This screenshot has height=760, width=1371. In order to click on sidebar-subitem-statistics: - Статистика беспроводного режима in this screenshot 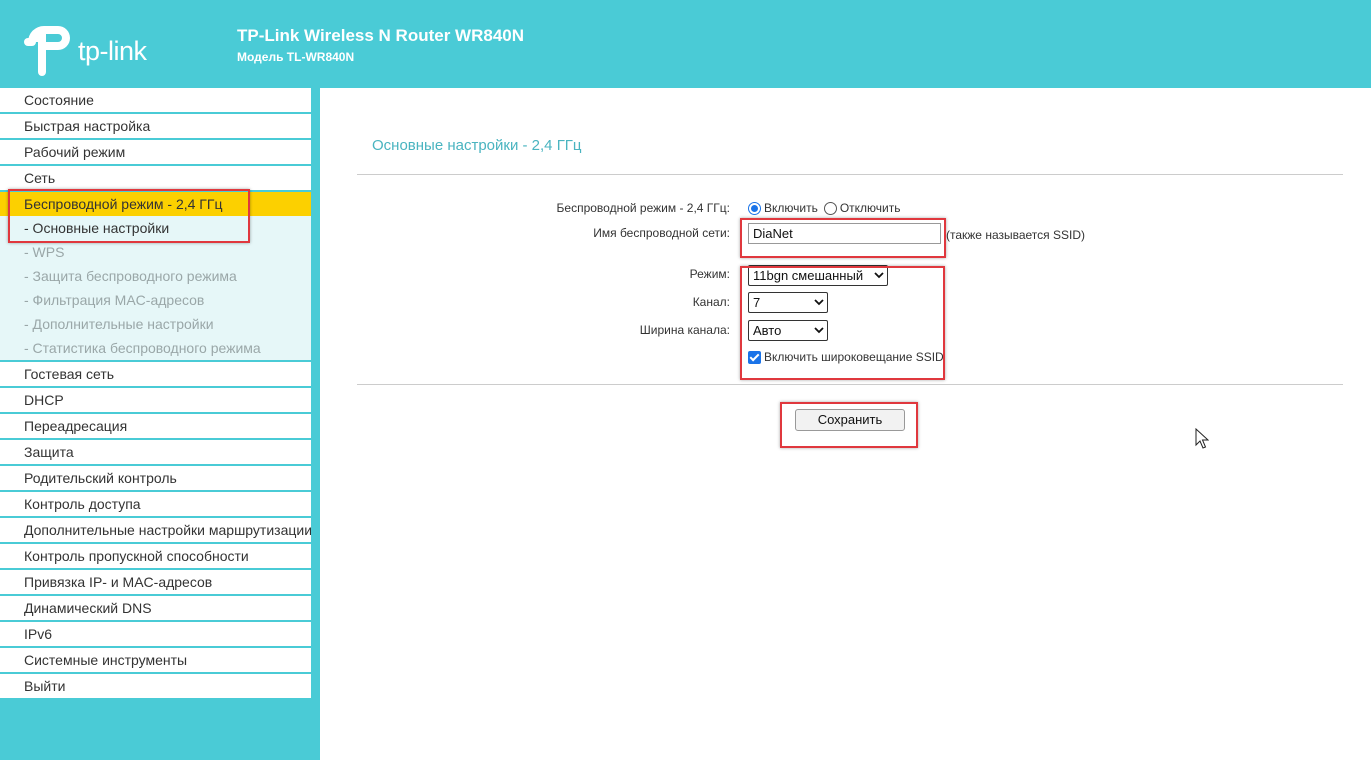, I will do `click(155, 348)`.